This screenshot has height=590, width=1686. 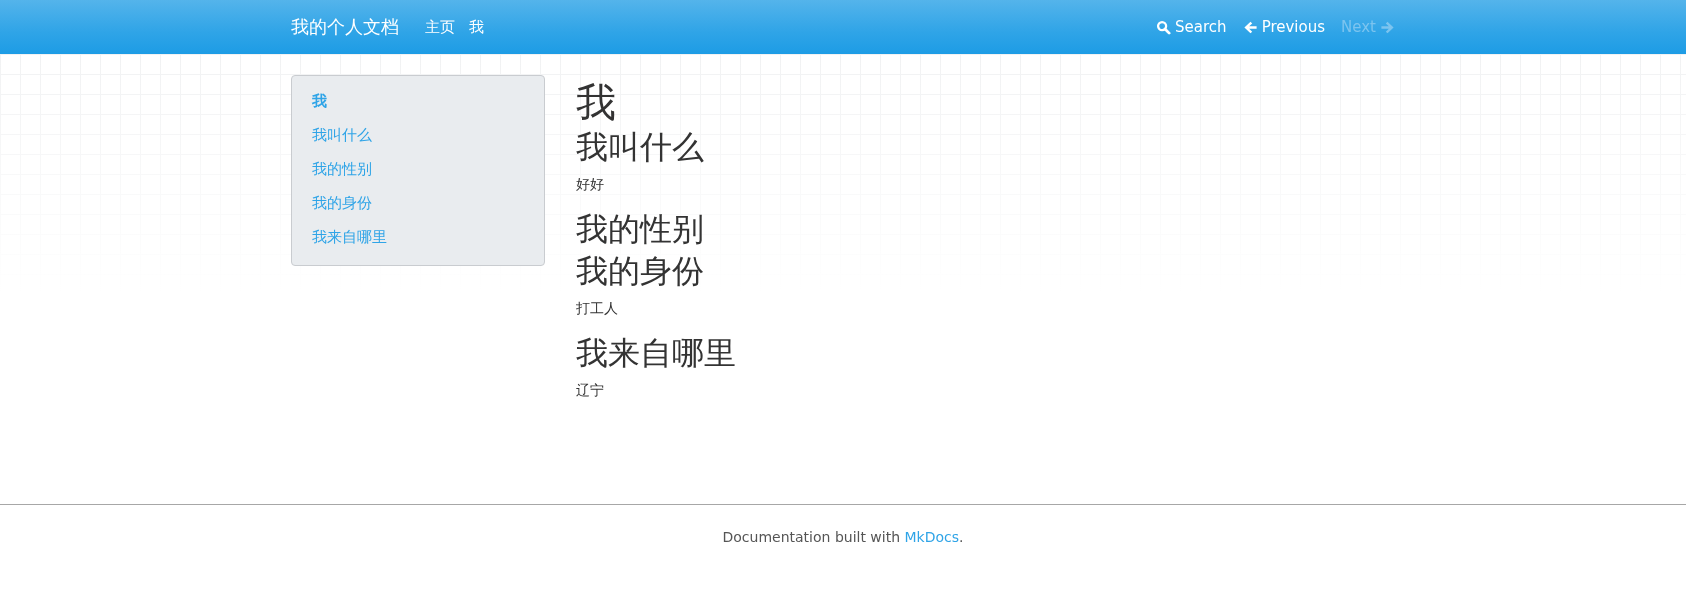 I want to click on arrow-right-icon, so click(x=1387, y=27).